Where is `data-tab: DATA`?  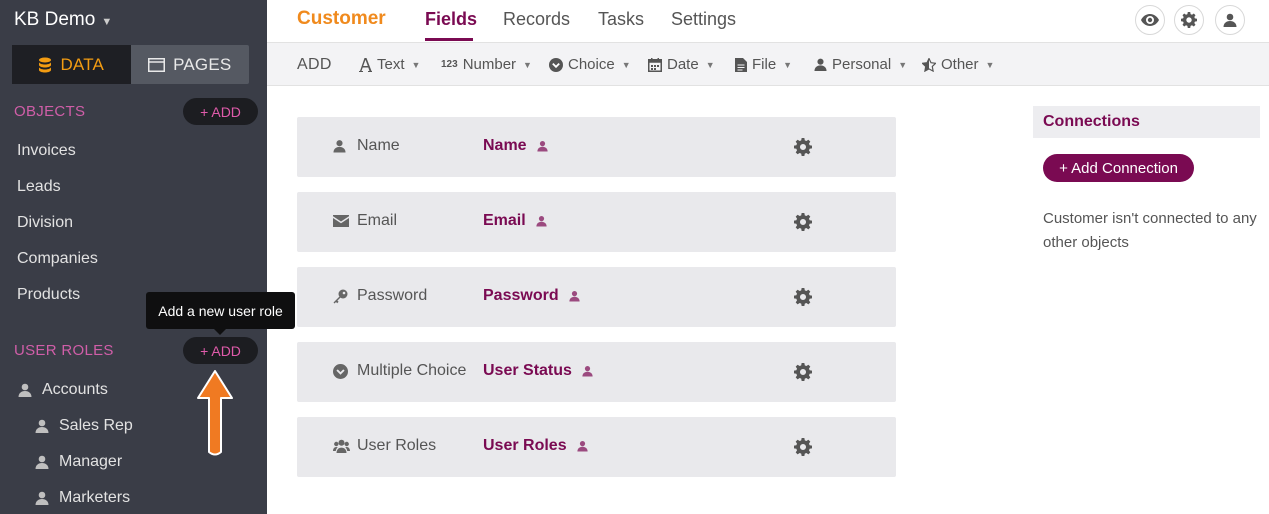
data-tab: DATA is located at coordinates (71, 64).